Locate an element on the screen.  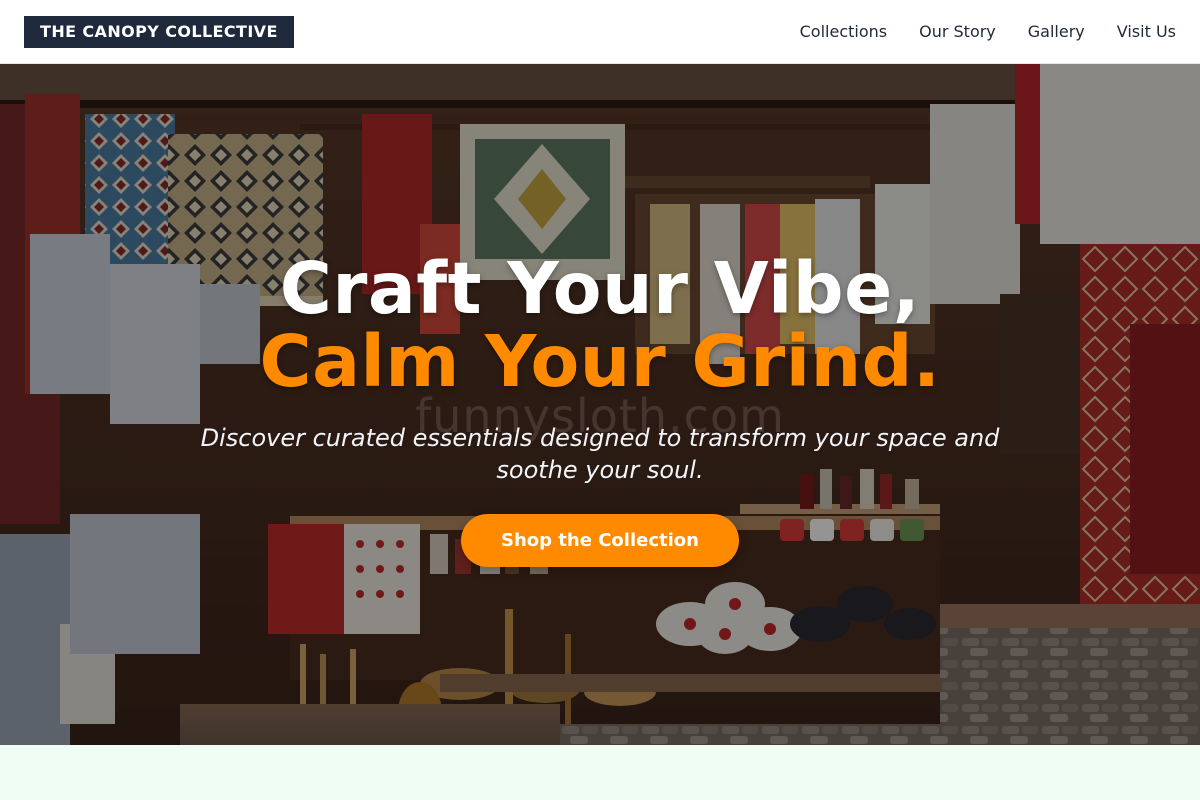
nav-link-gallery: Gallery is located at coordinates (1056, 31).